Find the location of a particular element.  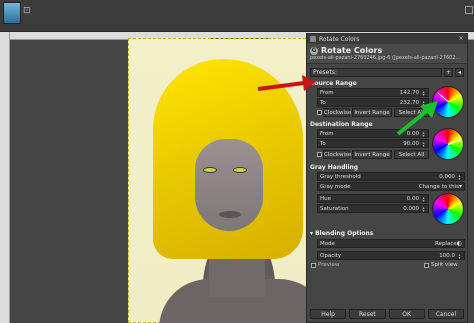

source-from-field: From 142.70 ▴ ▾ is located at coordinates (373, 92).